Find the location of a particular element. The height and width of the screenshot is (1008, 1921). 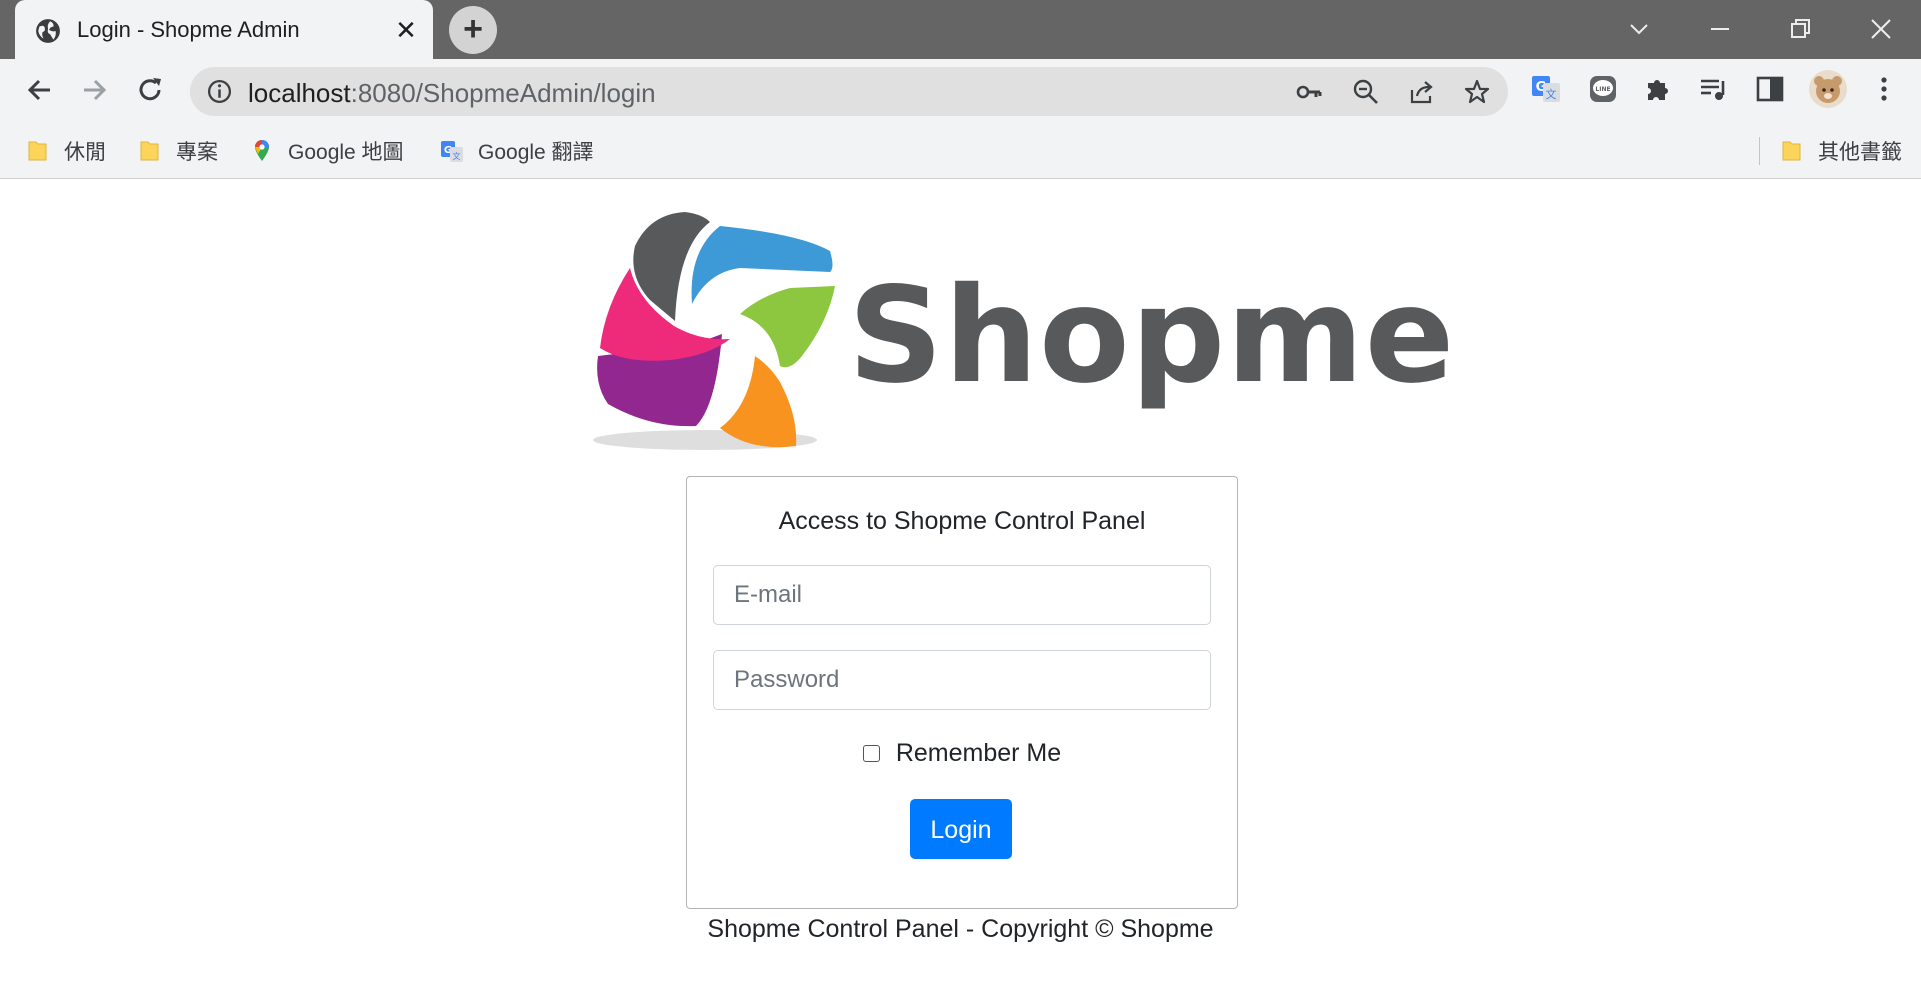

bookmark-label: 其他書籤 is located at coordinates (1860, 152).